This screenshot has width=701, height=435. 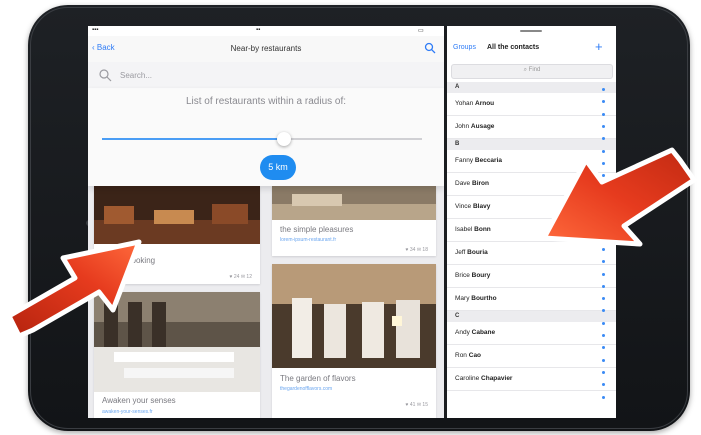 I want to click on status-bar: ▪▪▪ ▪▪ ▭, so click(x=266, y=31).